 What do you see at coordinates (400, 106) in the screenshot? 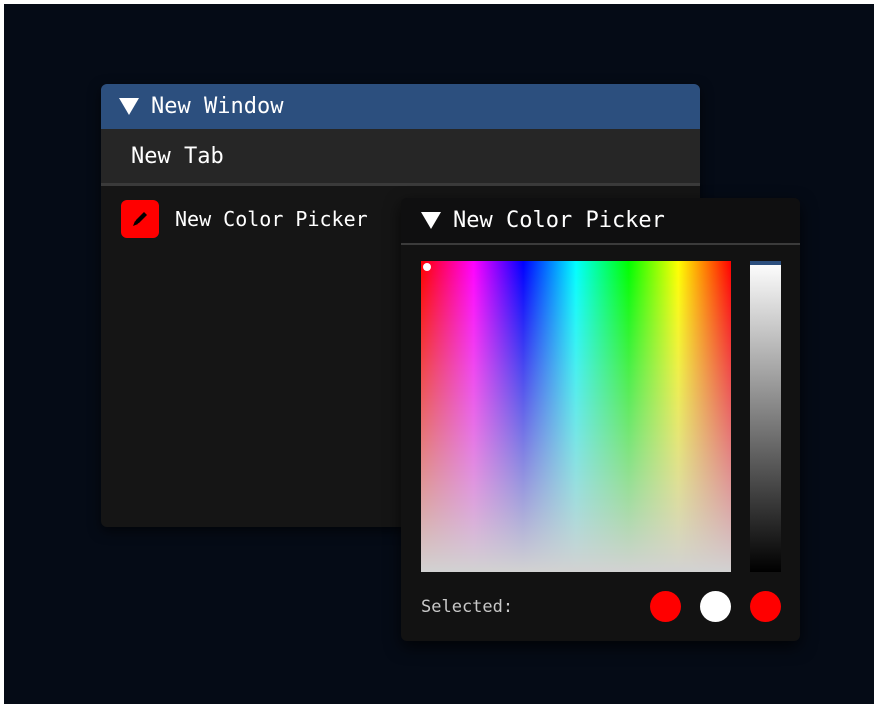
I see `main-window-titlebar: New Window` at bounding box center [400, 106].